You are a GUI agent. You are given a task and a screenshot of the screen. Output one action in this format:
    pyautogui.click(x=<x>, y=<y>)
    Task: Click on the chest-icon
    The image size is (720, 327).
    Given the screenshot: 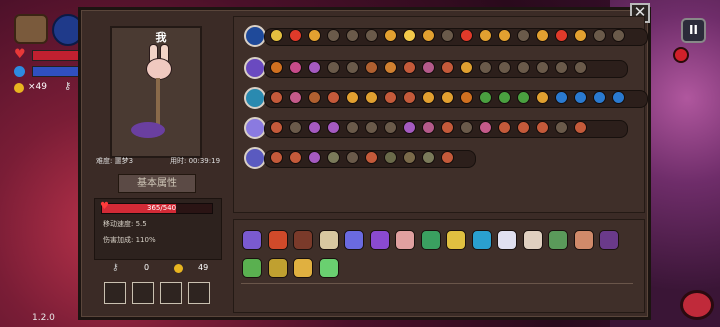 What is the action you would take?
    pyautogui.click(x=31, y=29)
    